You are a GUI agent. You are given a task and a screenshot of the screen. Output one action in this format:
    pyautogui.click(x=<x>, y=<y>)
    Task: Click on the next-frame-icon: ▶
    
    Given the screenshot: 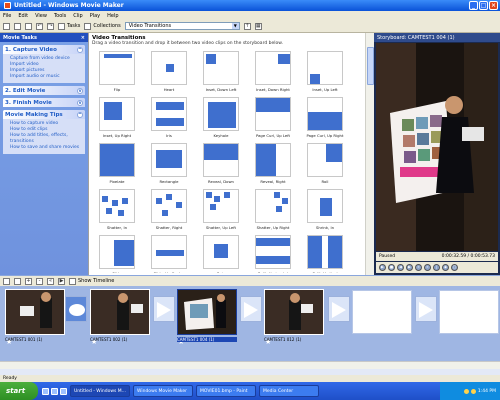 What is the action you would take?
    pyautogui.click(x=409, y=267)
    